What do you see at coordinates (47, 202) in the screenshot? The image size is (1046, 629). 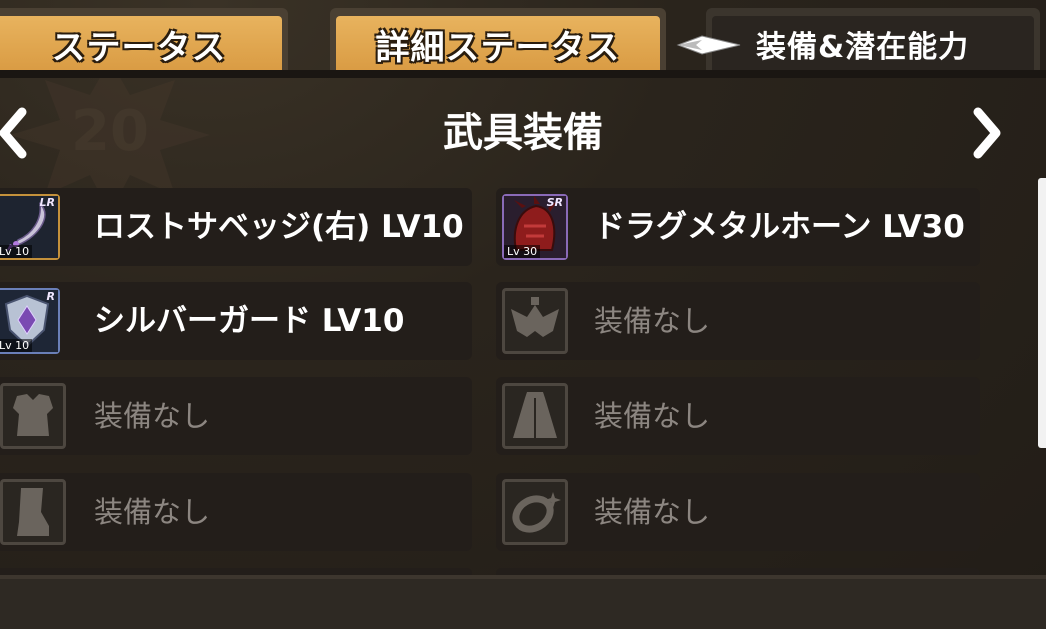 I see `rarity-badge: LR` at bounding box center [47, 202].